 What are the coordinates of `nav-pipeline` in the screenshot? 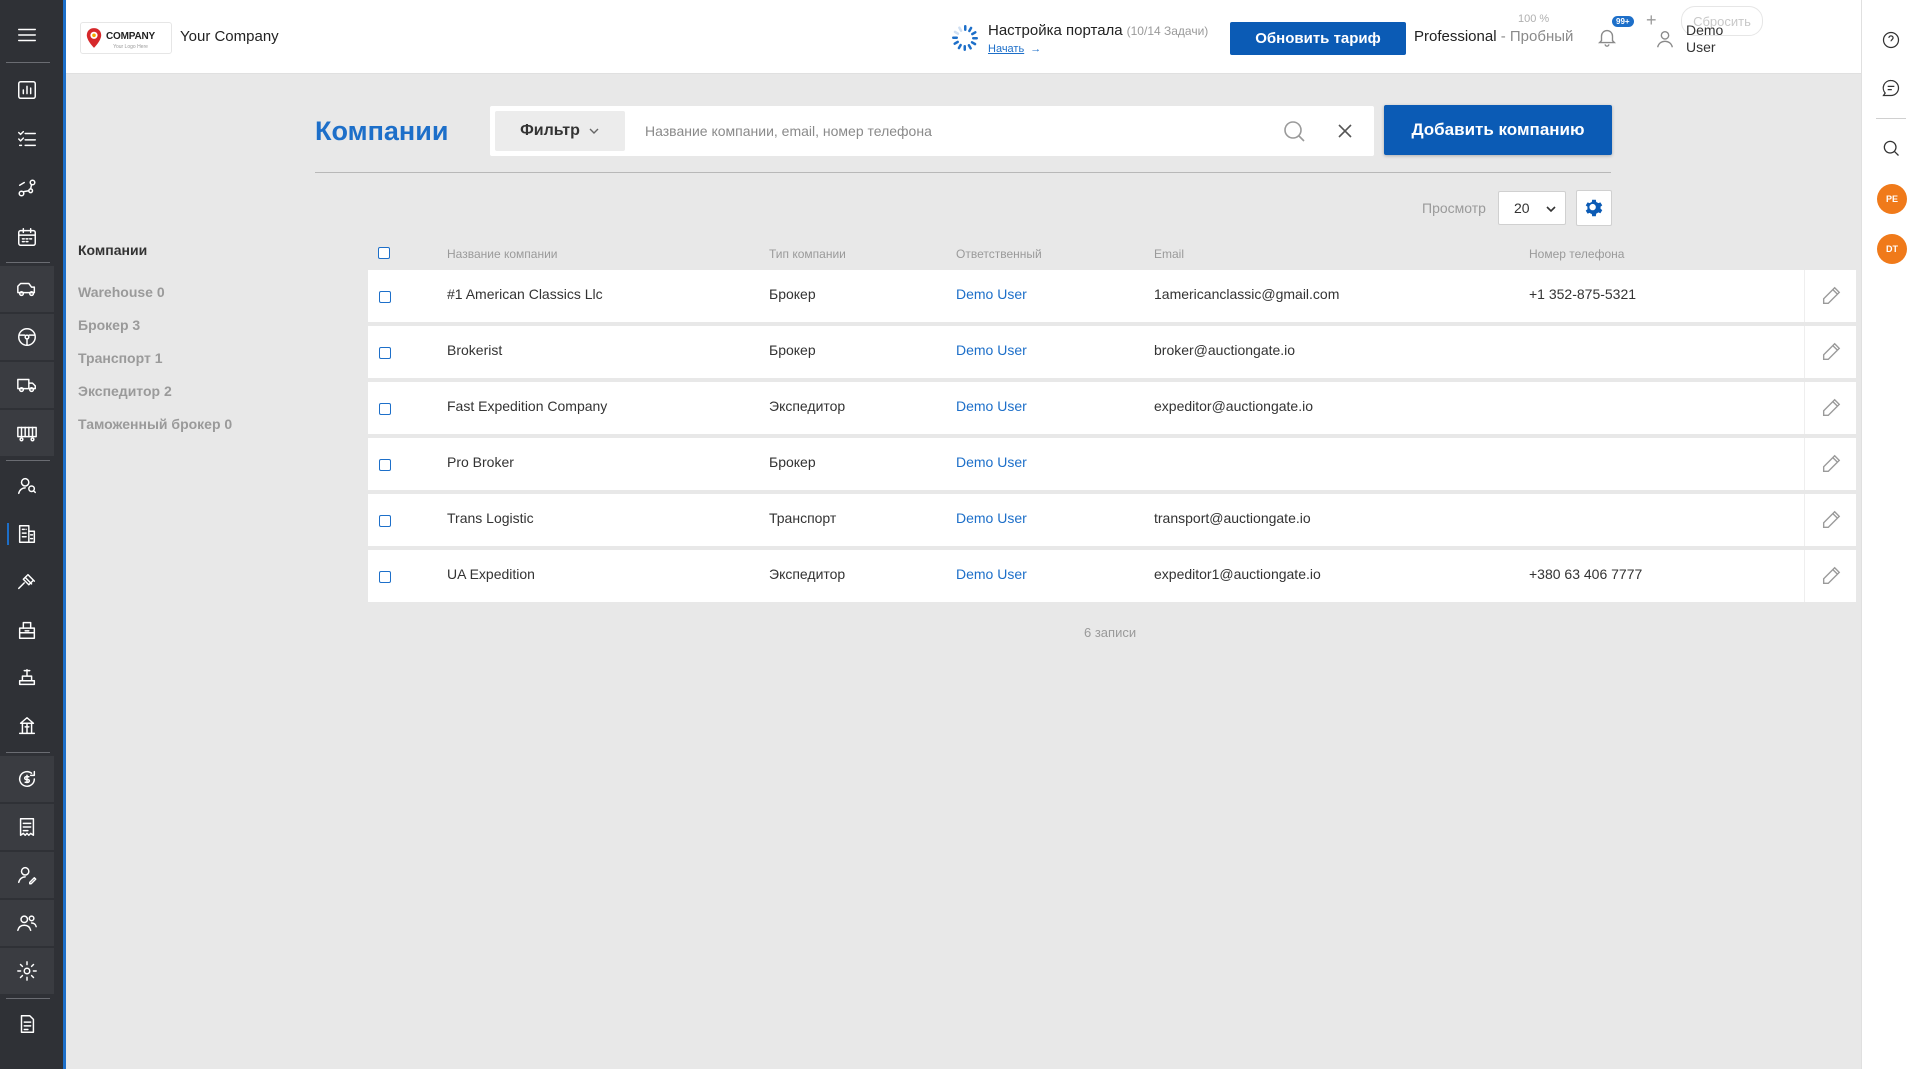 It's located at (27, 188).